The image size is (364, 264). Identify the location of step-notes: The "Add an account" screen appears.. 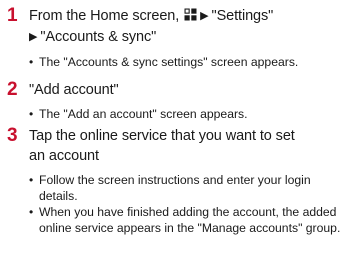
(196, 114).